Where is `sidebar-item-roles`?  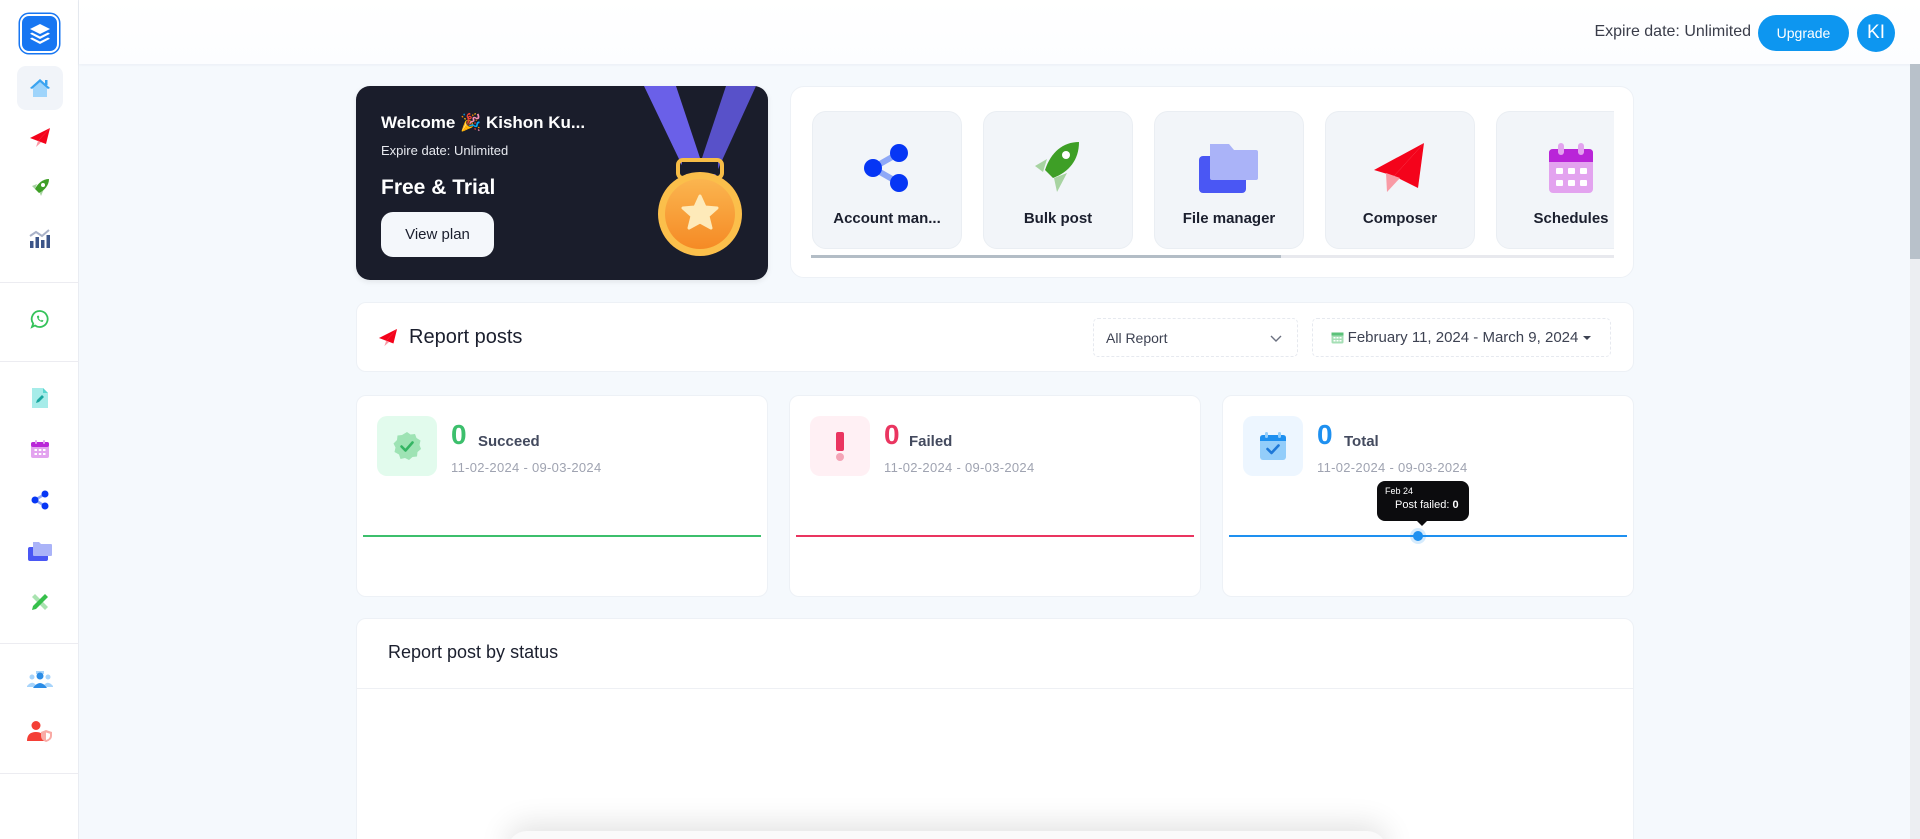 sidebar-item-roles is located at coordinates (40, 731).